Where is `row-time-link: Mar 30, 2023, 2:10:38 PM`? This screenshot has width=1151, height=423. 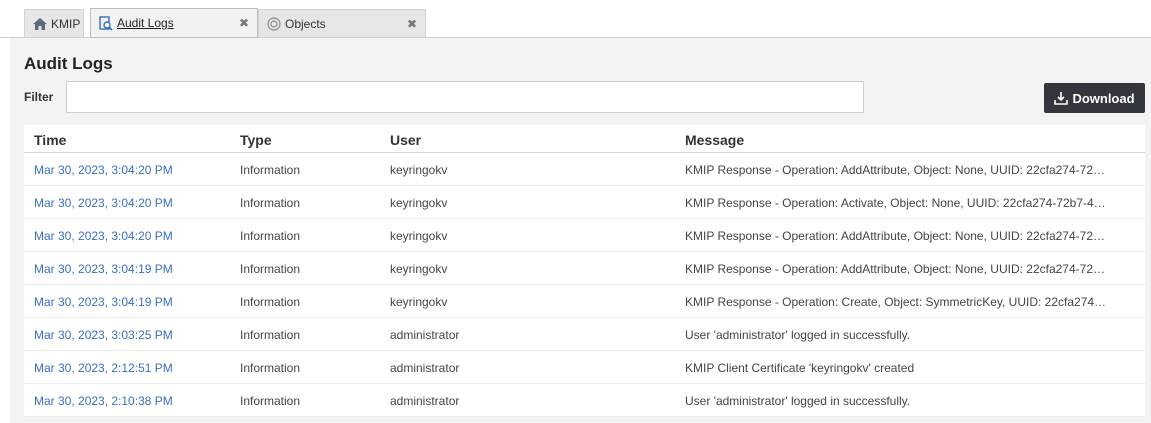
row-time-link: Mar 30, 2023, 2:10:38 PM is located at coordinates (129, 401).